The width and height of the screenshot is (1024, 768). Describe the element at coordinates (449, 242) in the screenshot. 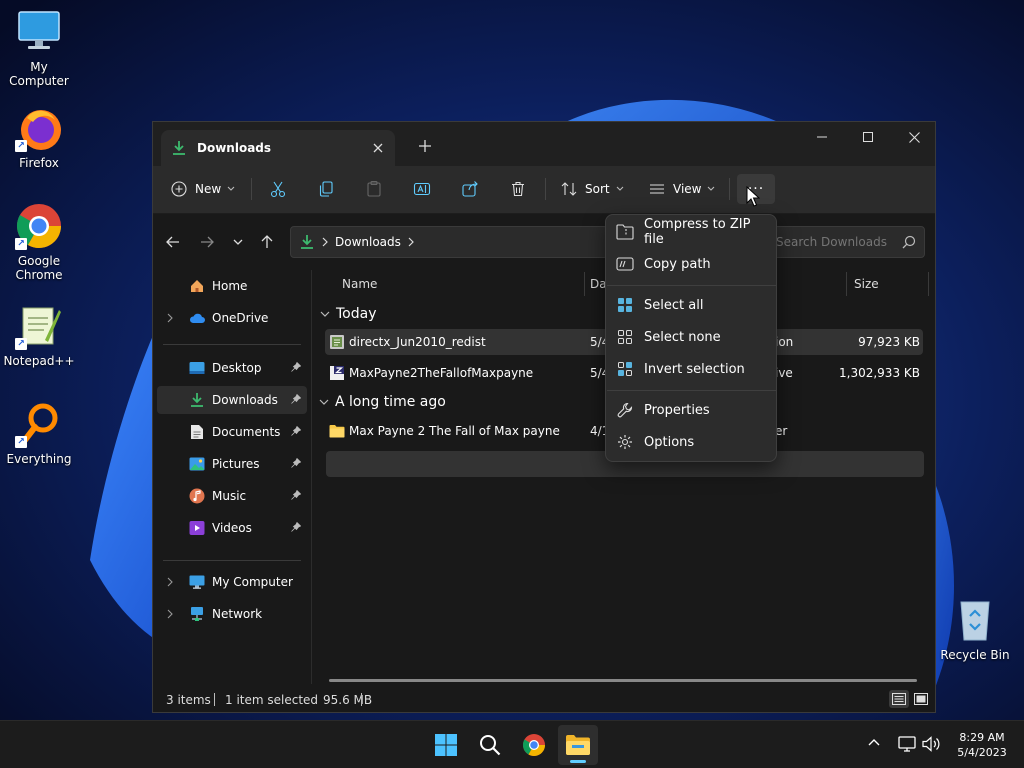

I see `address-bar: Downloads` at that location.